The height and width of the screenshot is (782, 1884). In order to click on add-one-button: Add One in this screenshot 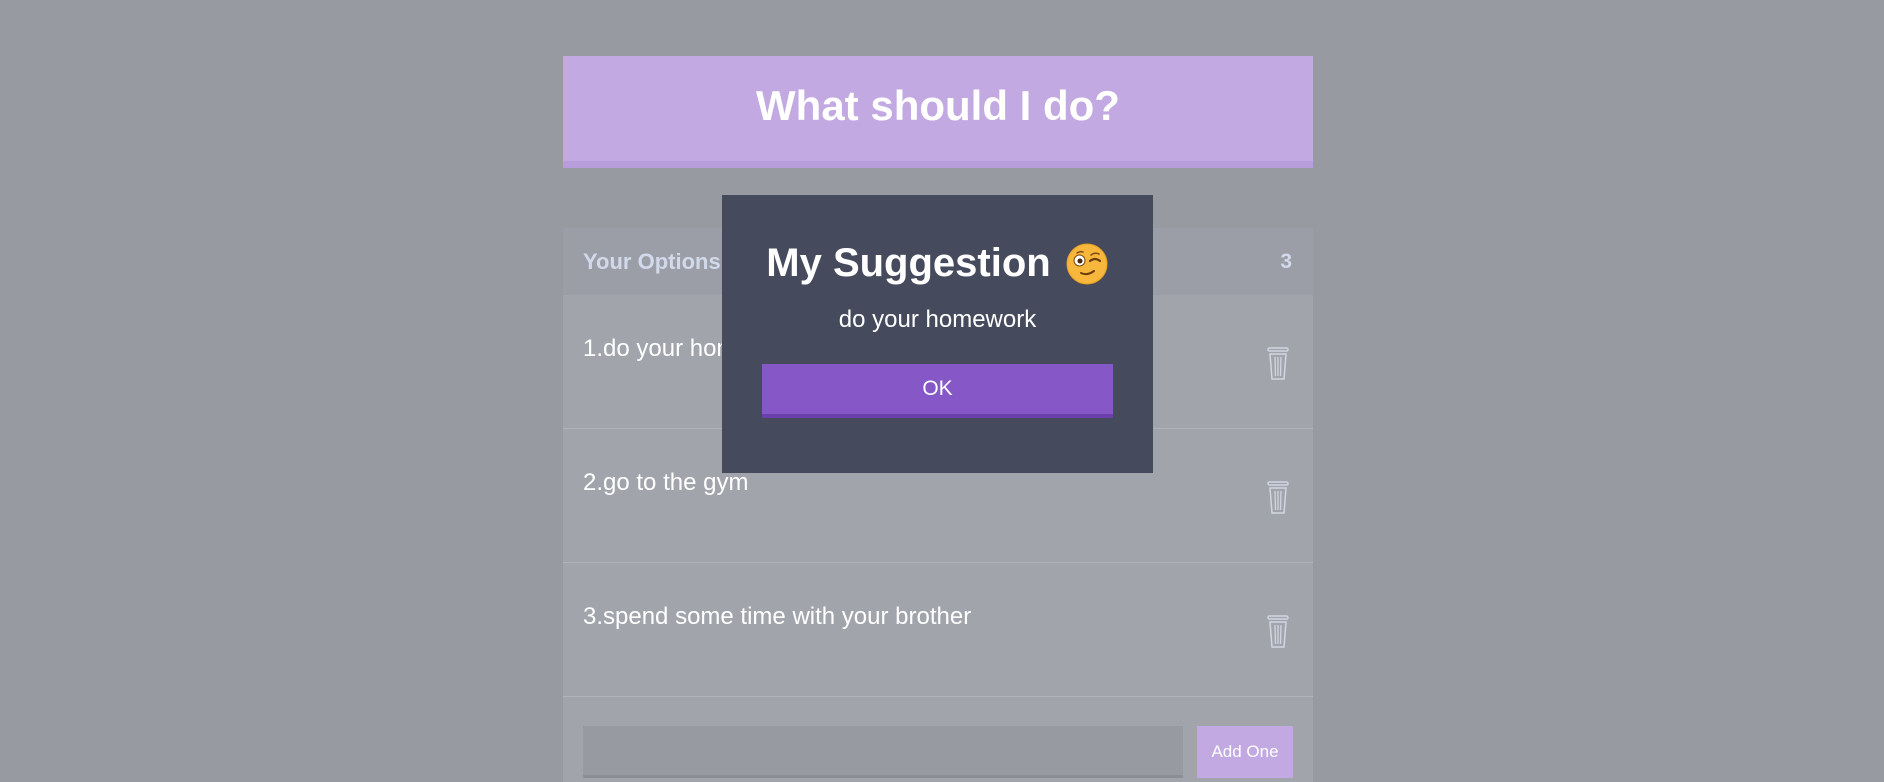, I will do `click(1245, 752)`.